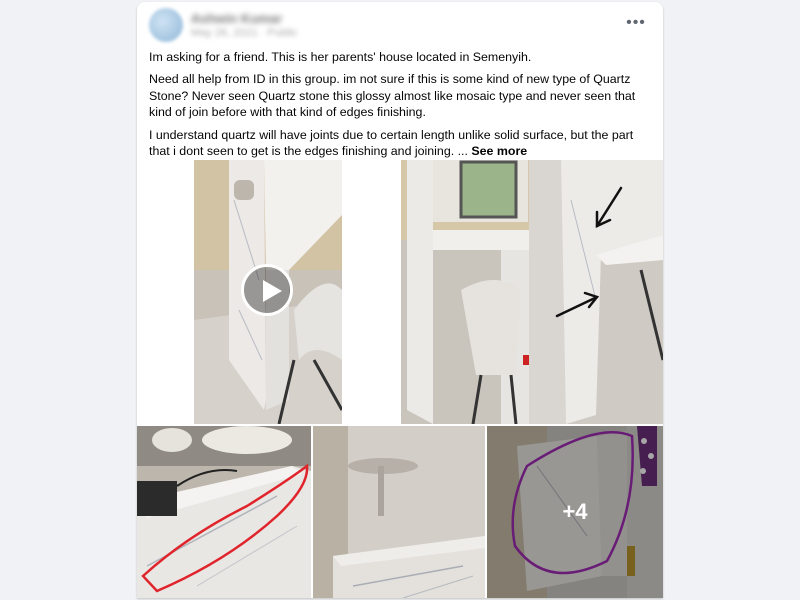 The image size is (800, 600). Describe the element at coordinates (236, 18) in the screenshot. I see `author-name: Ashwin Kumar` at that location.